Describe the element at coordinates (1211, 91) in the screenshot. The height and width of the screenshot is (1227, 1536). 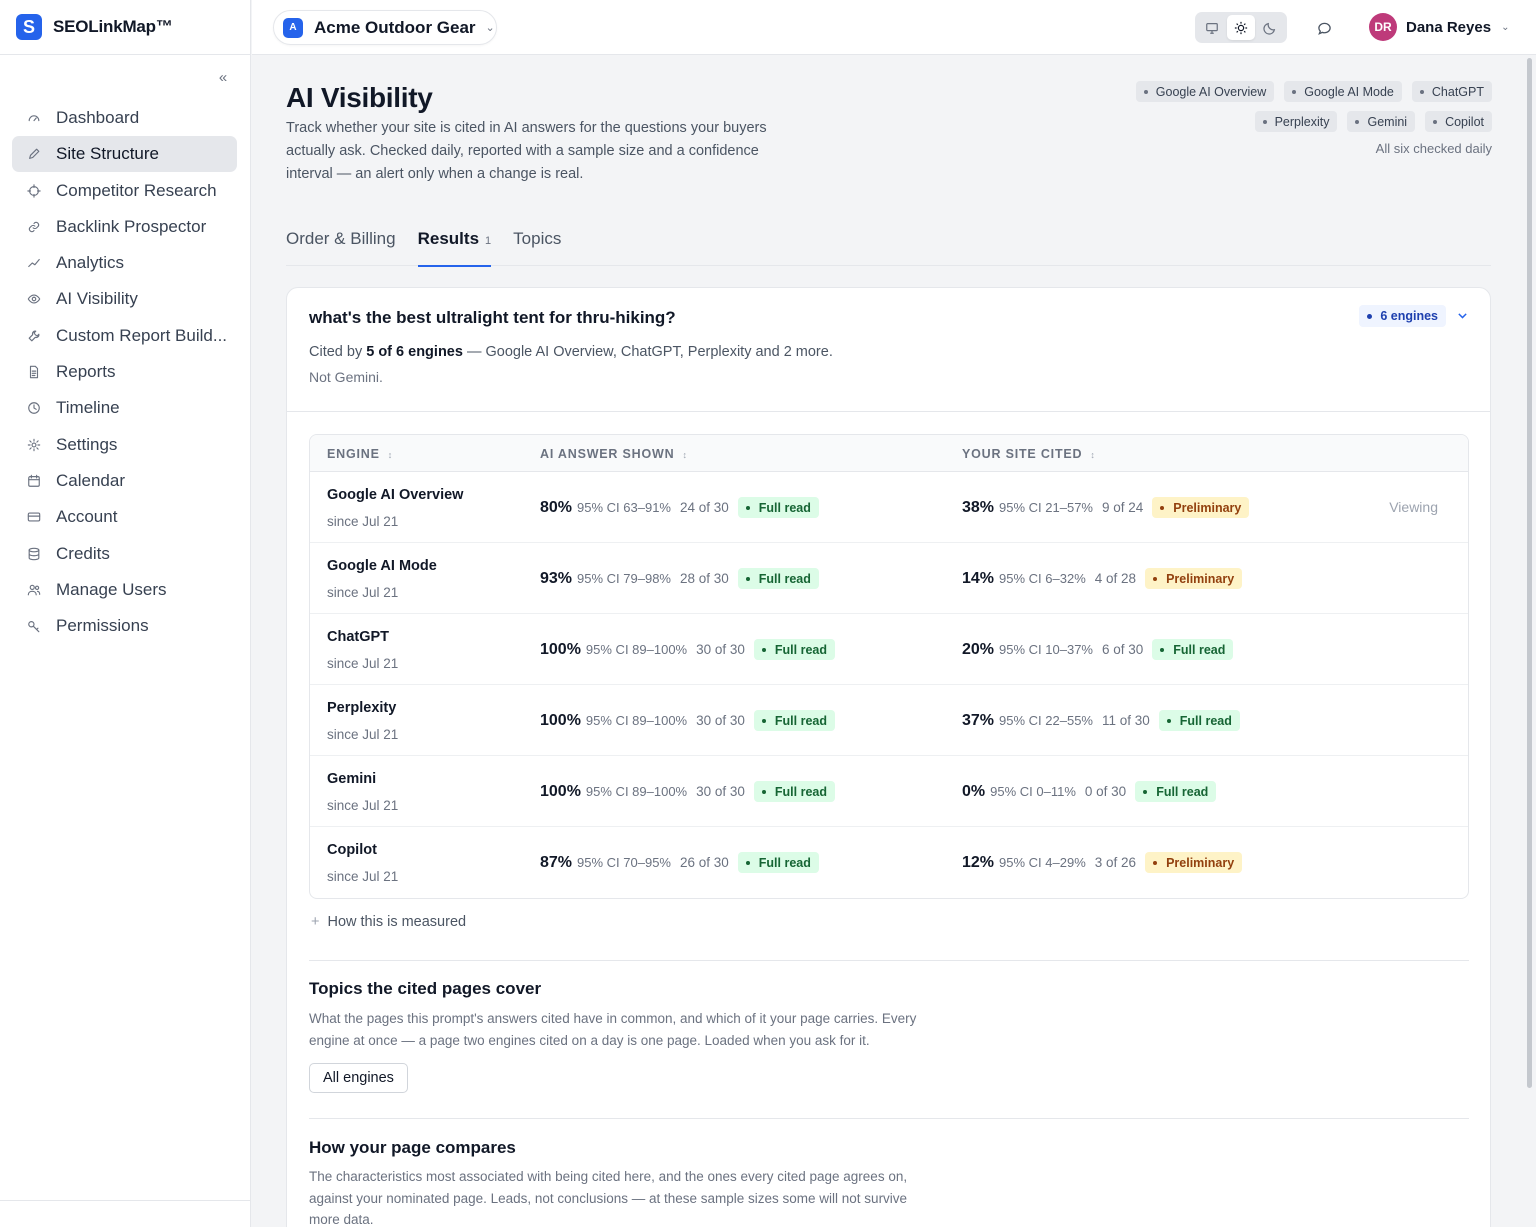
I see `engine-chip-label: Google AI Overview` at that location.